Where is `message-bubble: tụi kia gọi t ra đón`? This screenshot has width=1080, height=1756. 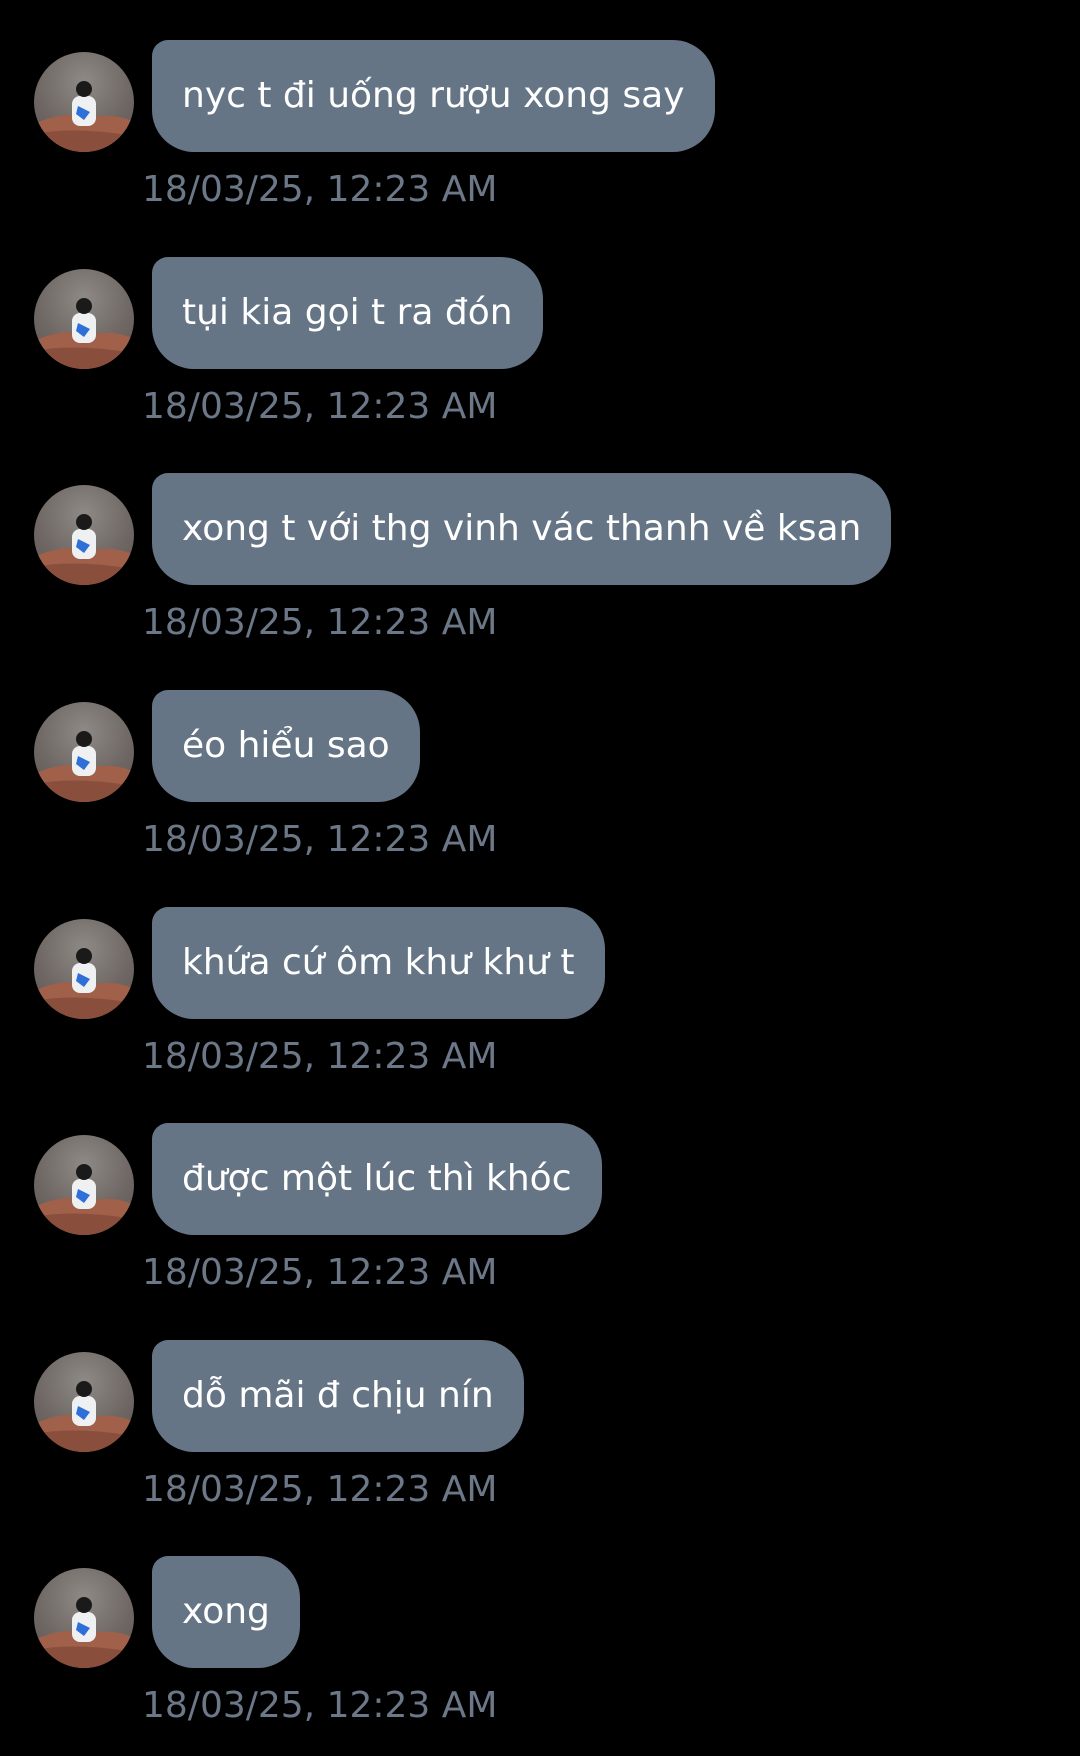
message-bubble: tụi kia gọi t ra đón is located at coordinates (347, 313).